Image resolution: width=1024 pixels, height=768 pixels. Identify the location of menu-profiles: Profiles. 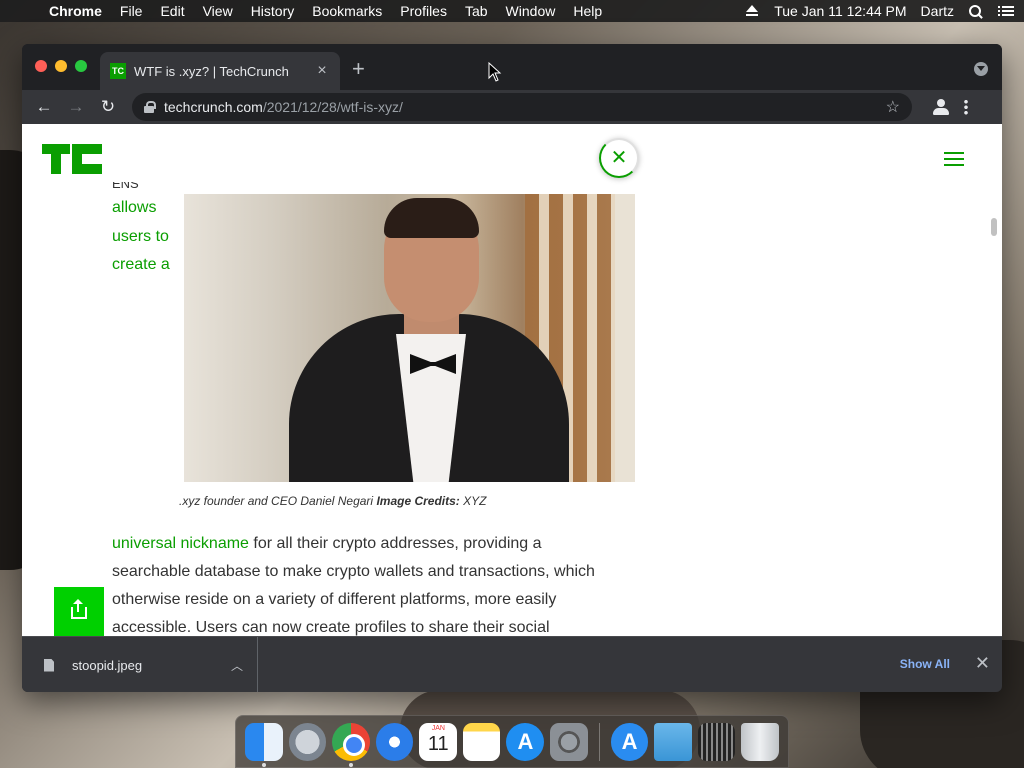
(423, 11).